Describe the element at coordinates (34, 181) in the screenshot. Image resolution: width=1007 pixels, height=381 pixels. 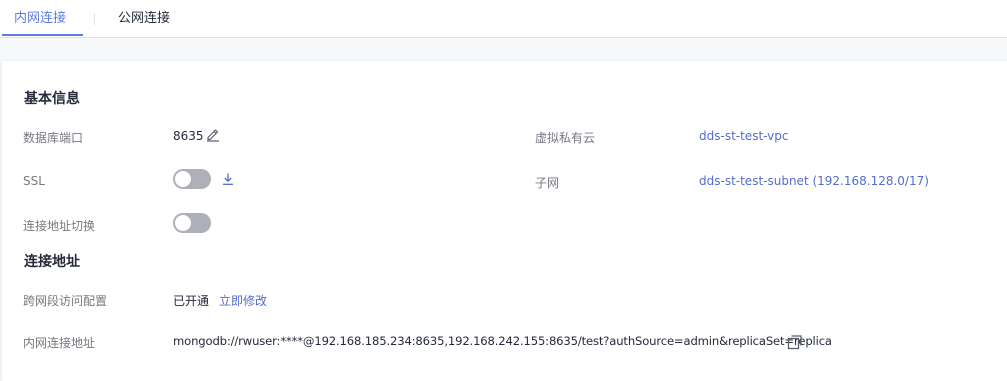
I see `ssl-label: SSL` at that location.